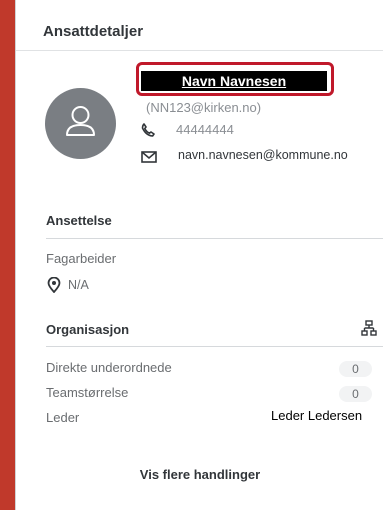 The width and height of the screenshot is (383, 510). Describe the element at coordinates (263, 155) in the screenshot. I see `email-address: navn.navnesen@kommune.no` at that location.